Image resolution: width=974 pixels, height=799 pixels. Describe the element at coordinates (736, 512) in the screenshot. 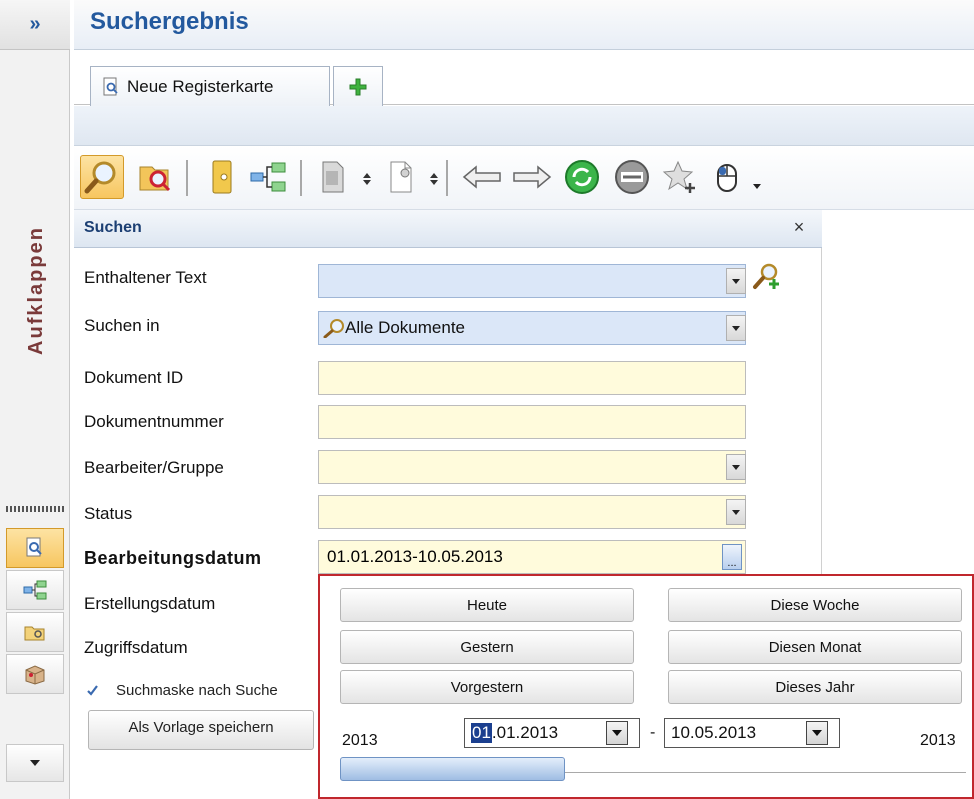

I see `status-dropdown` at that location.